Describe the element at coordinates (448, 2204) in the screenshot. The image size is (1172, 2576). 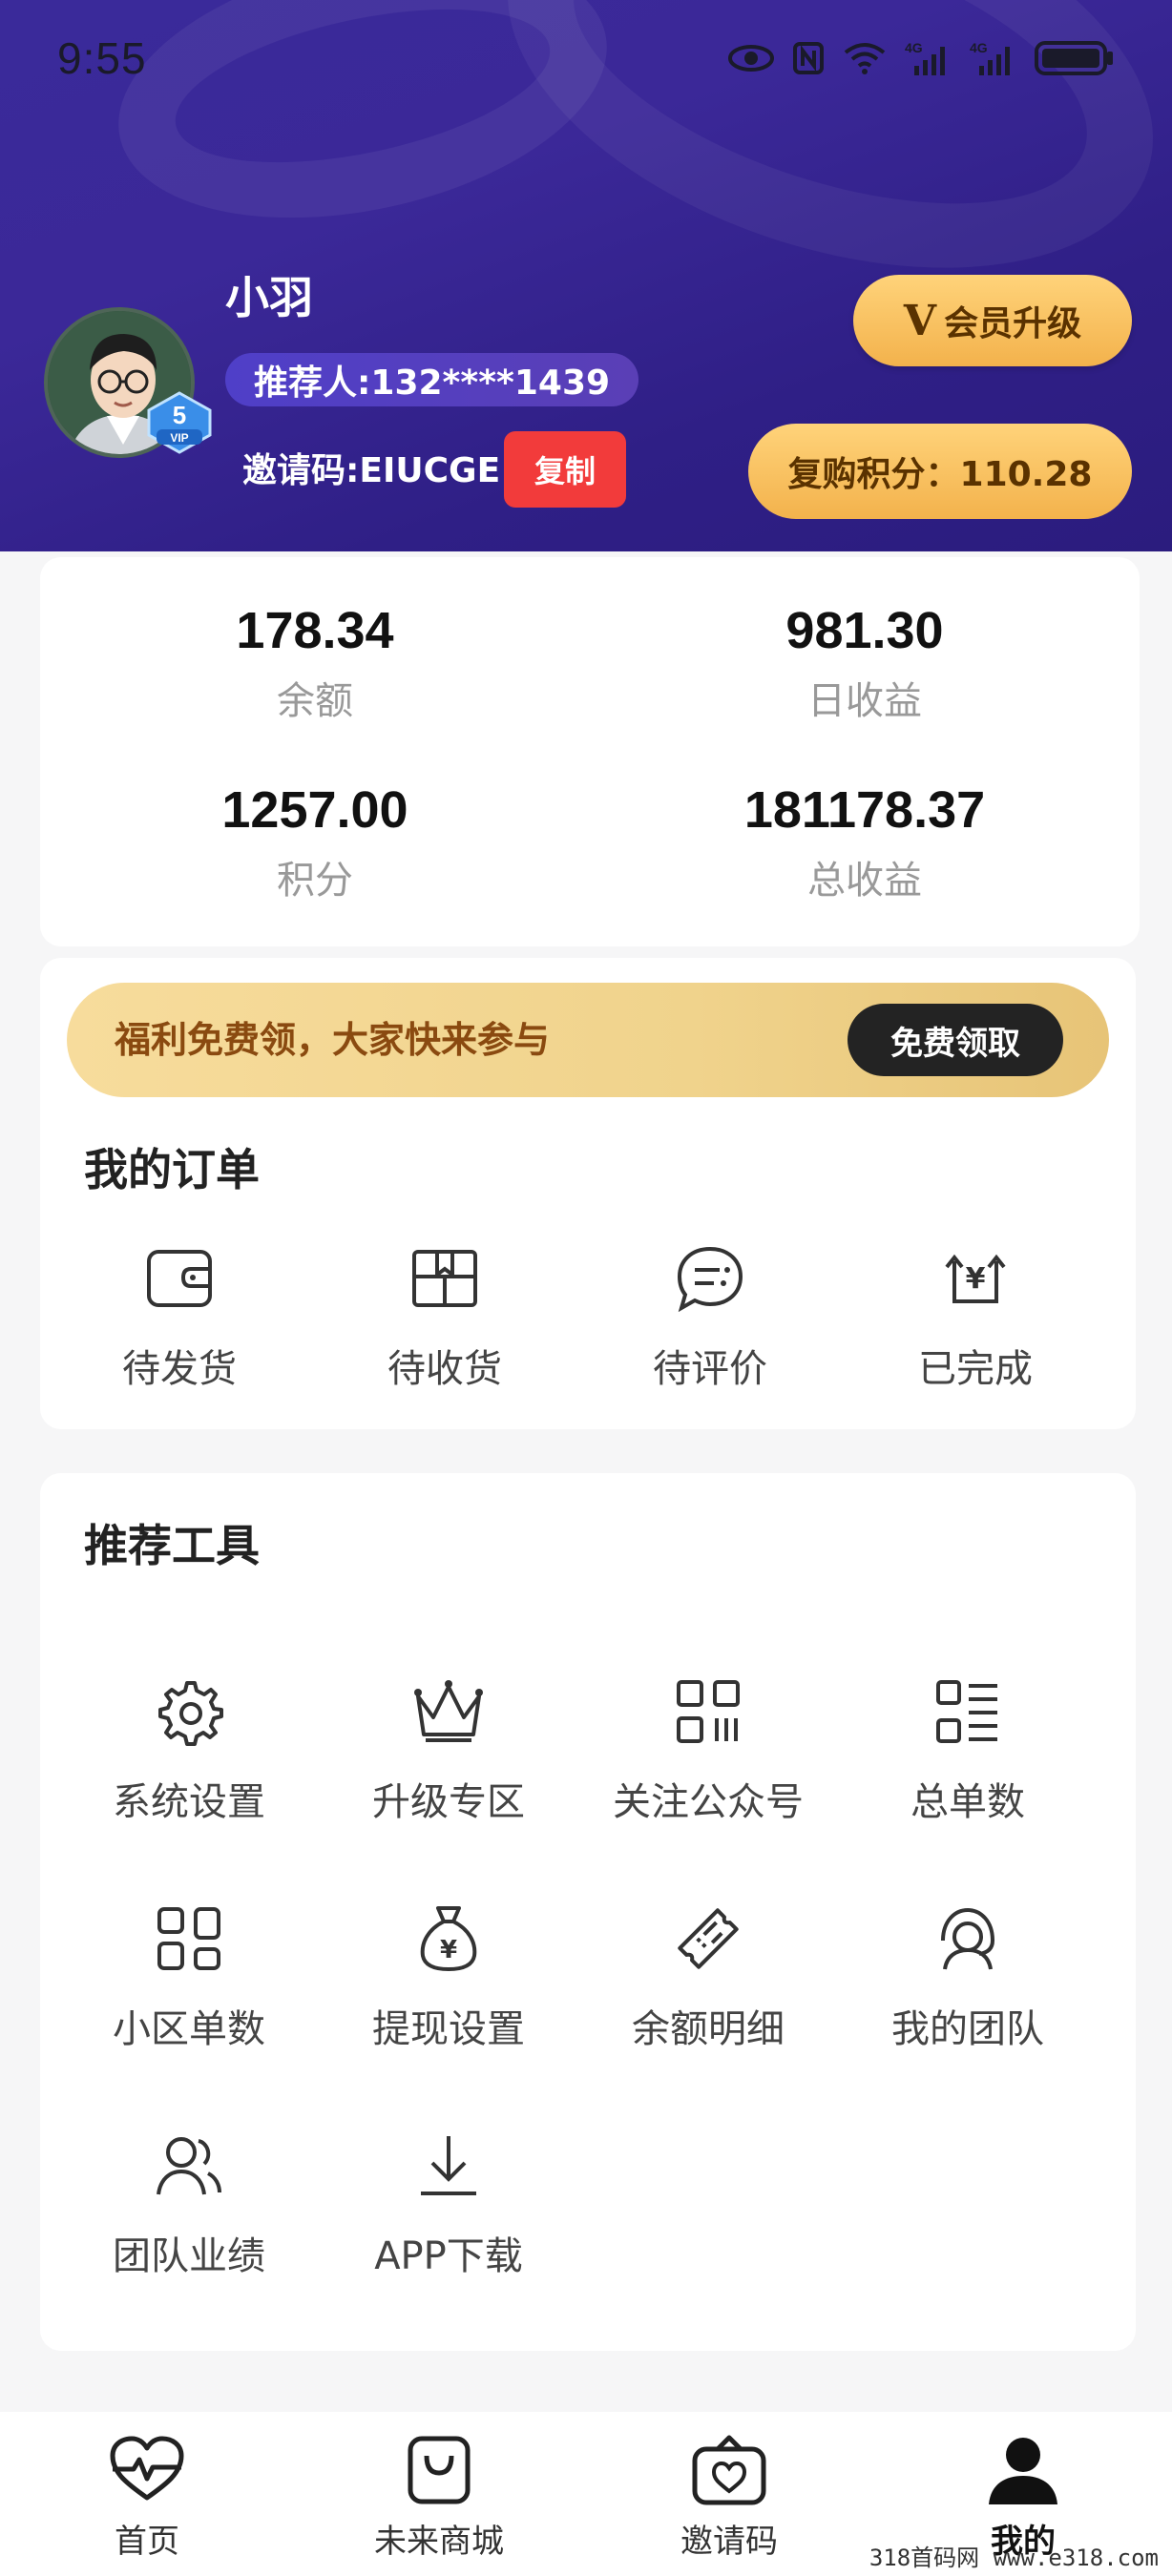
I see `tool-app-download: APP下载` at that location.